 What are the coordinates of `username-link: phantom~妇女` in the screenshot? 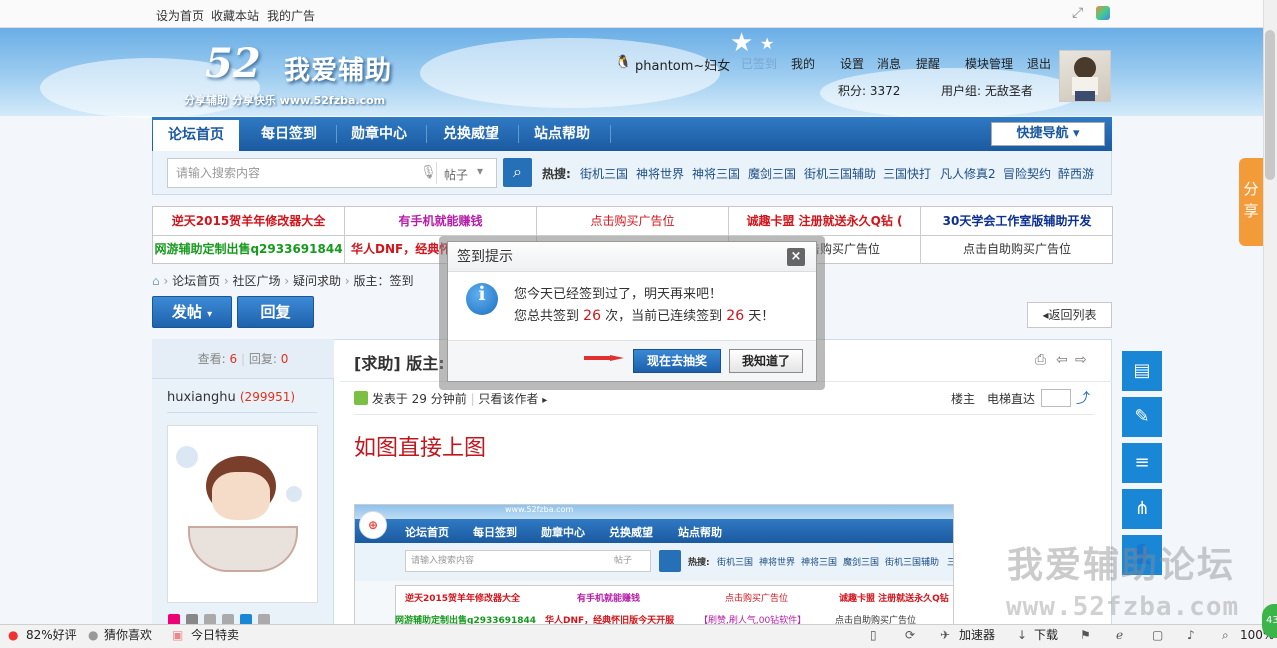 It's located at (682, 64).